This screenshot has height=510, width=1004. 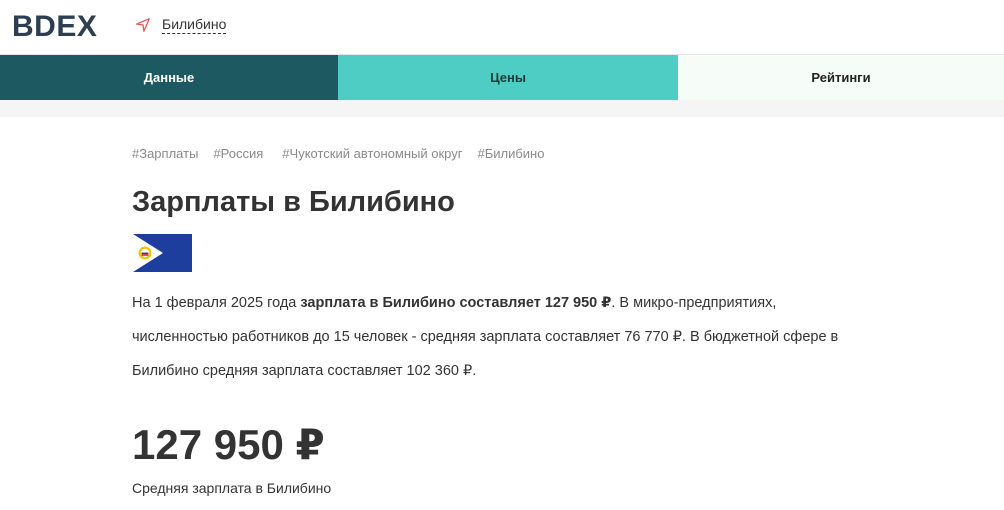 I want to click on page-title: Зарплаты в Билибино, so click(x=293, y=202).